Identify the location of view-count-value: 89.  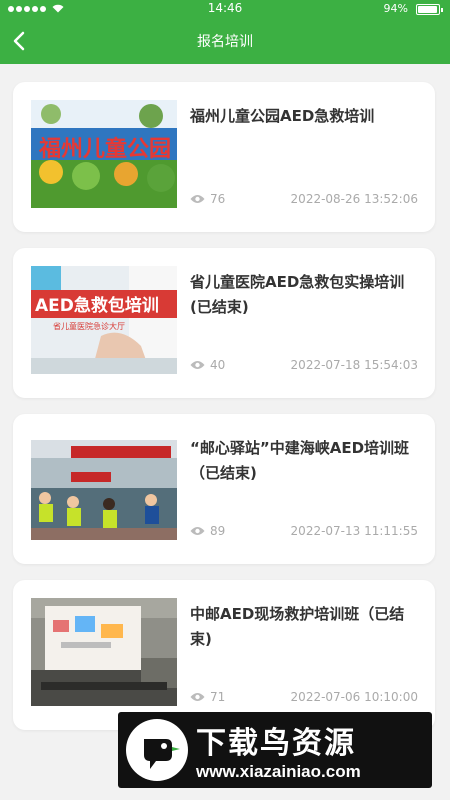
(218, 531).